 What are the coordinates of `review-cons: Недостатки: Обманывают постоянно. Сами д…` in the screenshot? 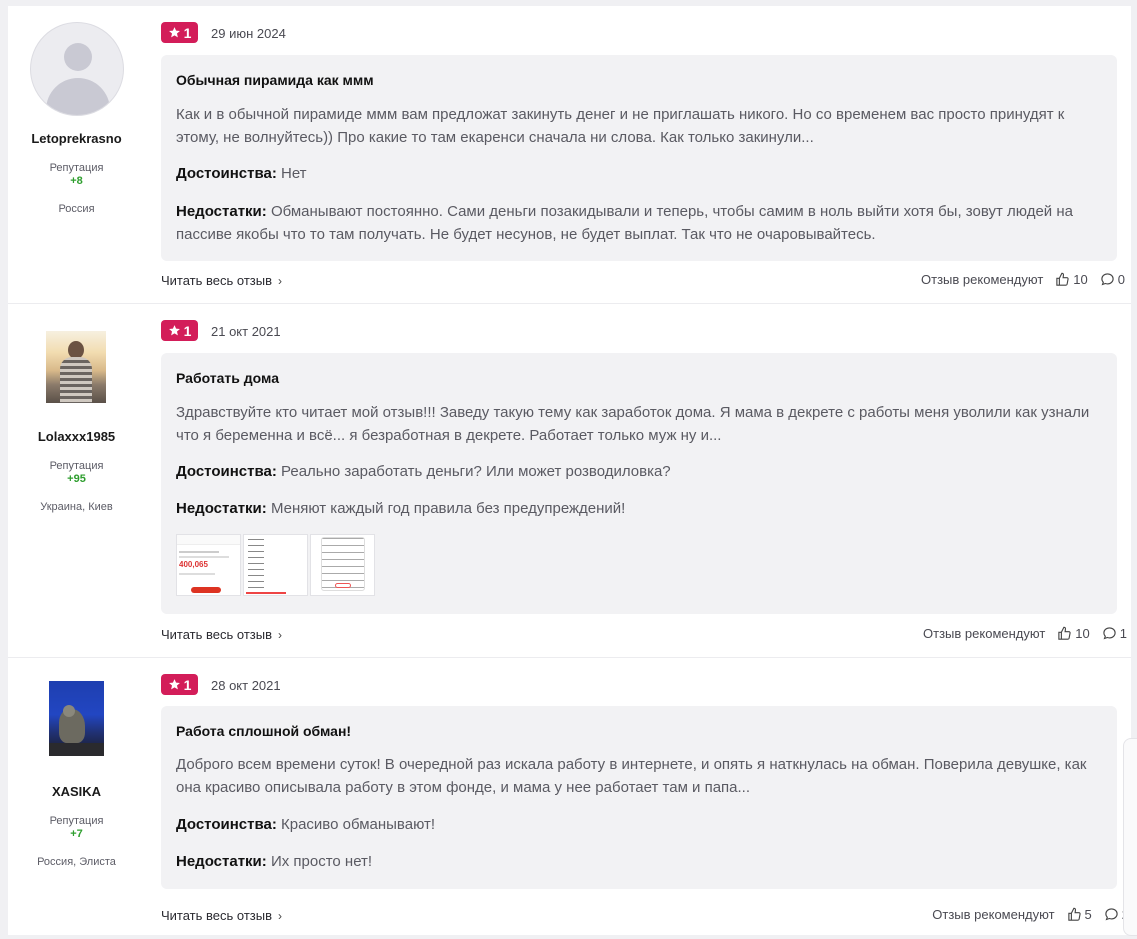 It's located at (640, 223).